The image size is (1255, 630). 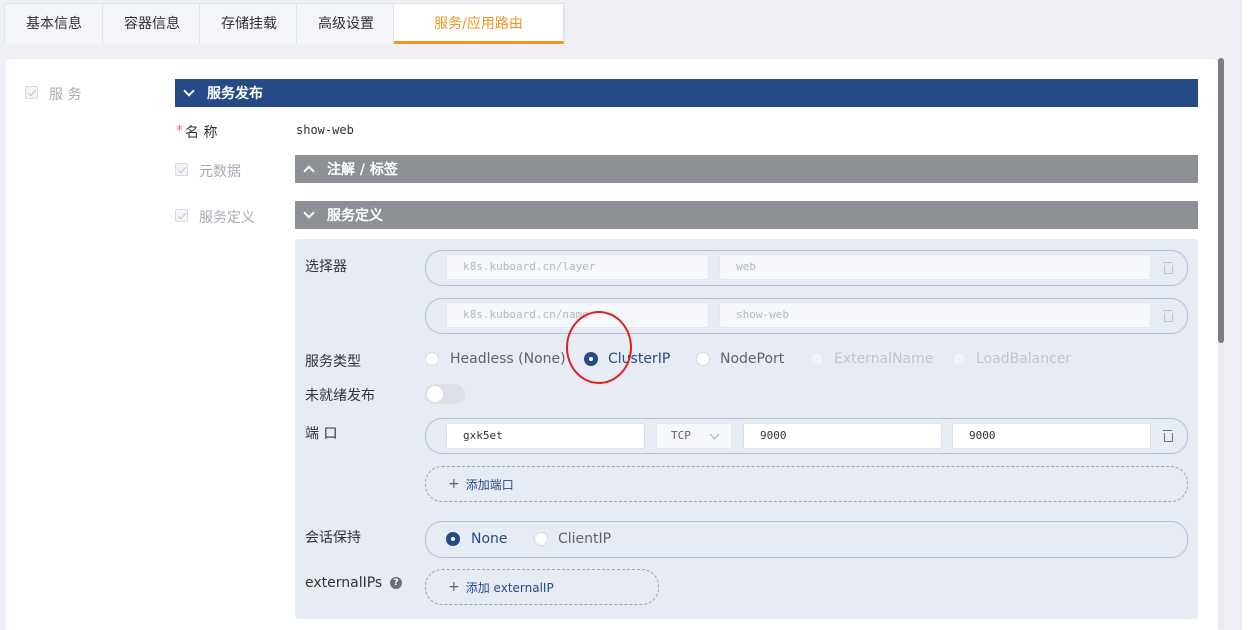 I want to click on annotation-label-title: 注解 / 标签, so click(x=362, y=170).